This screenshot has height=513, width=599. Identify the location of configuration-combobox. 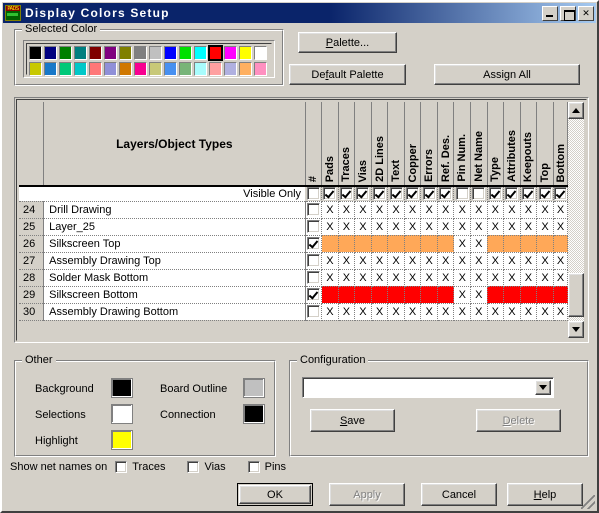
(428, 387).